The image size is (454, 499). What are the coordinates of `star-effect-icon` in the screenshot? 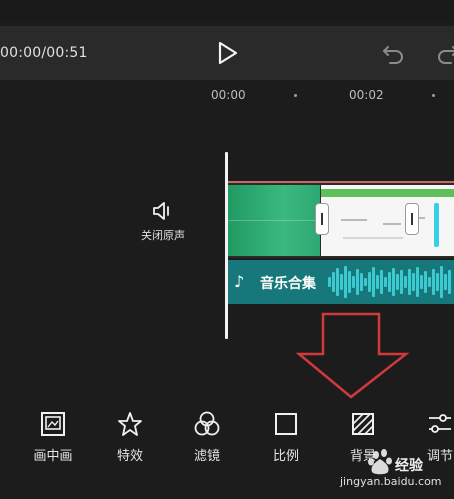 It's located at (130, 424).